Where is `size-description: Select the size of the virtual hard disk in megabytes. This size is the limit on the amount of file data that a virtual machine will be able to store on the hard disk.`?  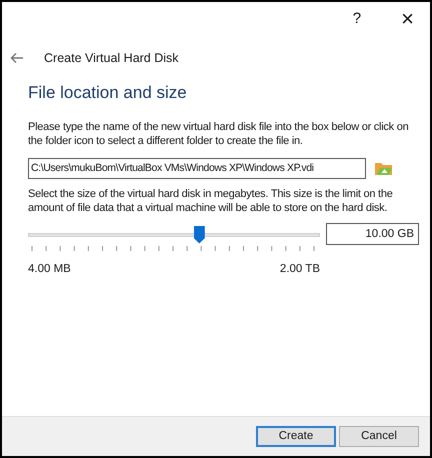 size-description: Select the size of the virtual hard disk in megabytes. This size is the limit on the amount of file data that a virtual machine will be able to store on the hard disk. is located at coordinates (211, 200).